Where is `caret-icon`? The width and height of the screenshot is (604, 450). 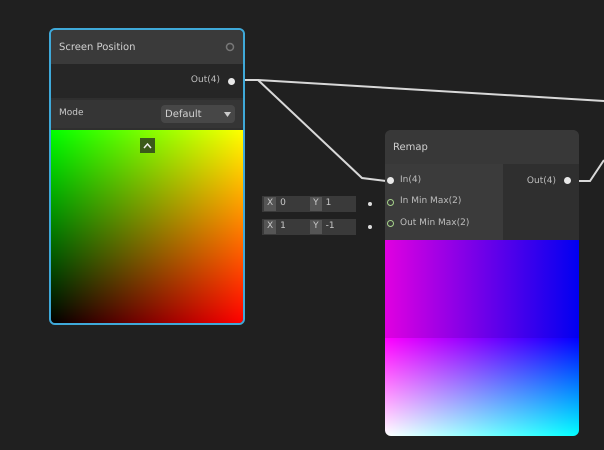
caret-icon is located at coordinates (227, 114).